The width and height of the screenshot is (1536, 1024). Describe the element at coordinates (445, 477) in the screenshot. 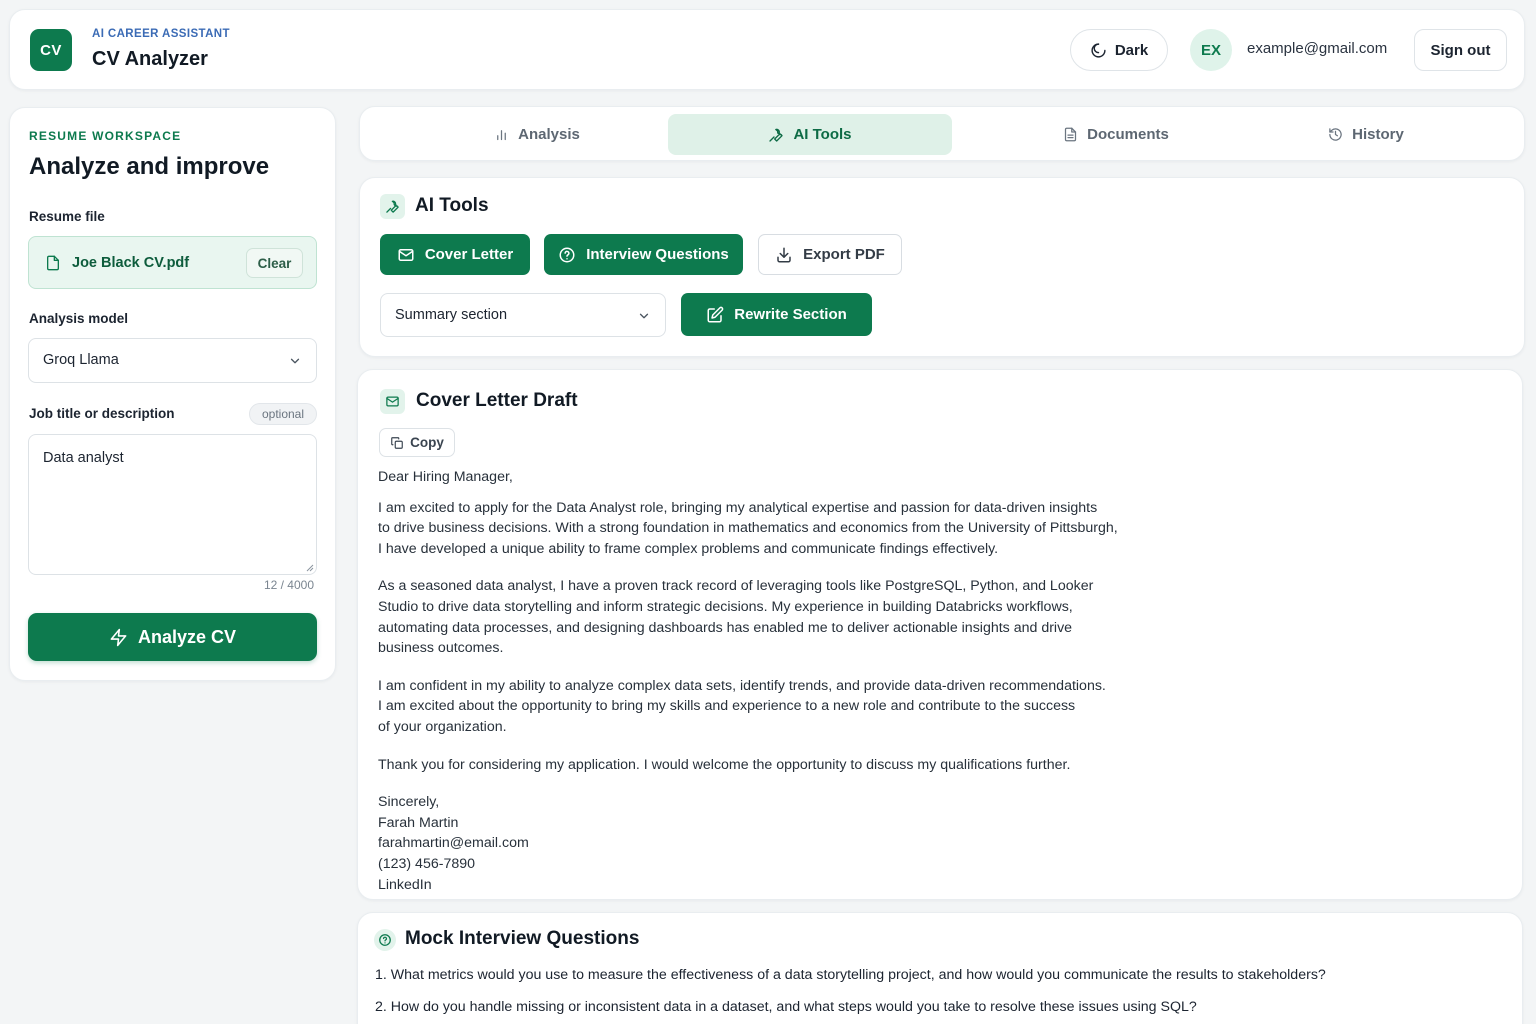

I see `letter-greeting: Dear Hiring Manager,` at that location.